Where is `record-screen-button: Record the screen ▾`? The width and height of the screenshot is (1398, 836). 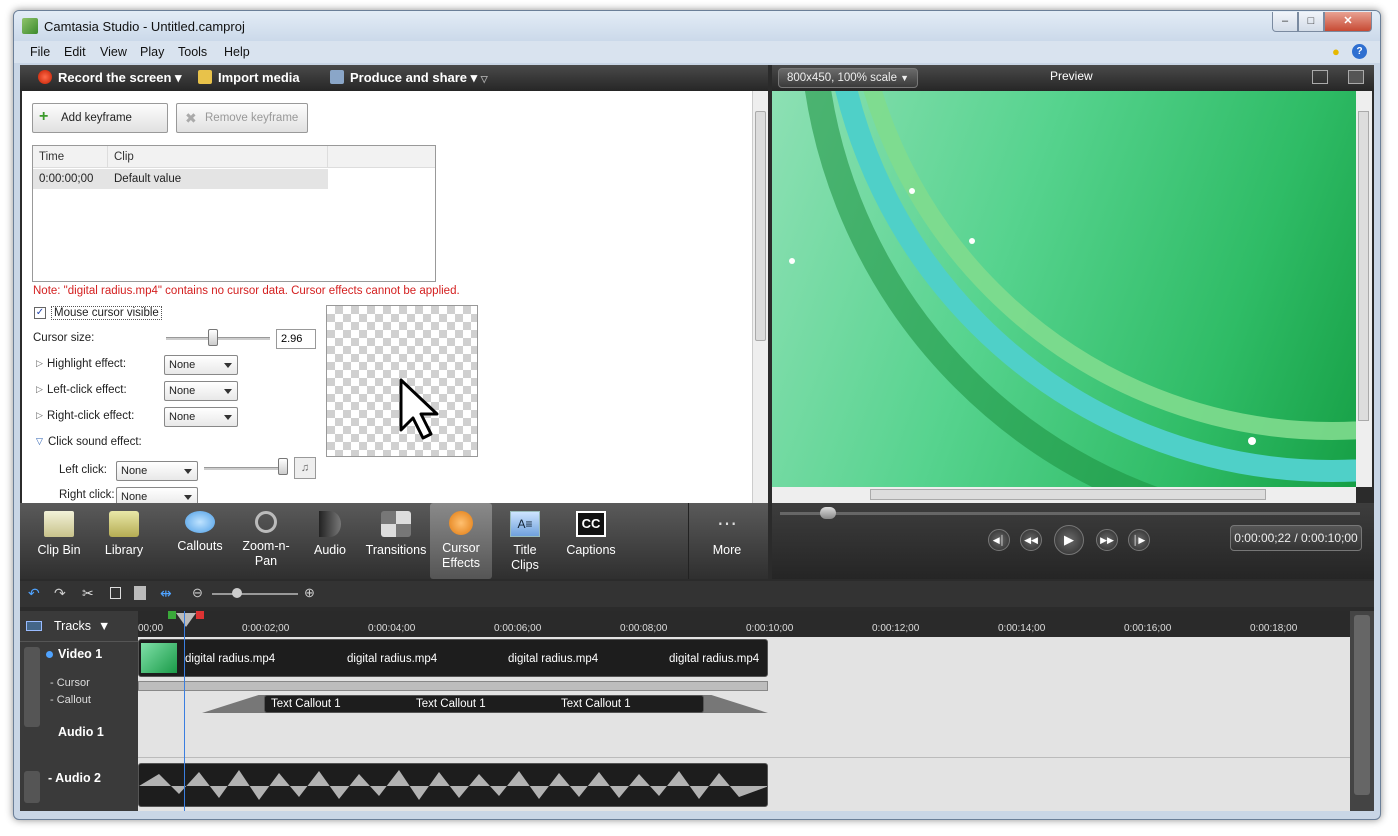
record-screen-button: Record the screen ▾ is located at coordinates (110, 78).